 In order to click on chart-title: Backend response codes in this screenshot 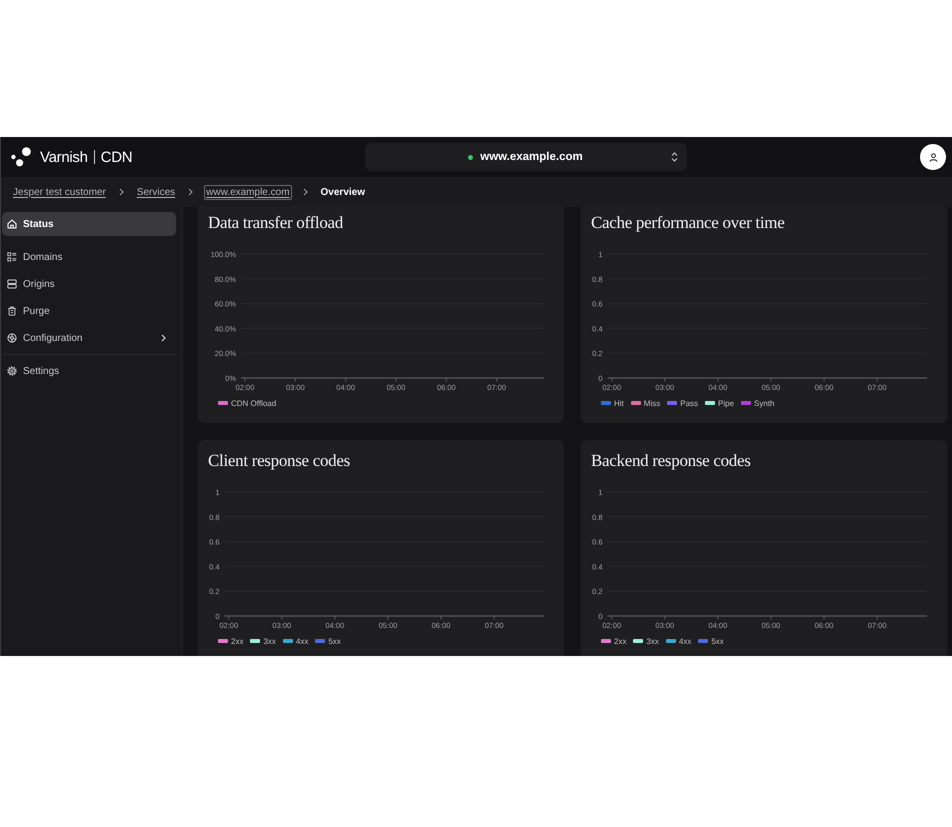, I will do `click(671, 461)`.